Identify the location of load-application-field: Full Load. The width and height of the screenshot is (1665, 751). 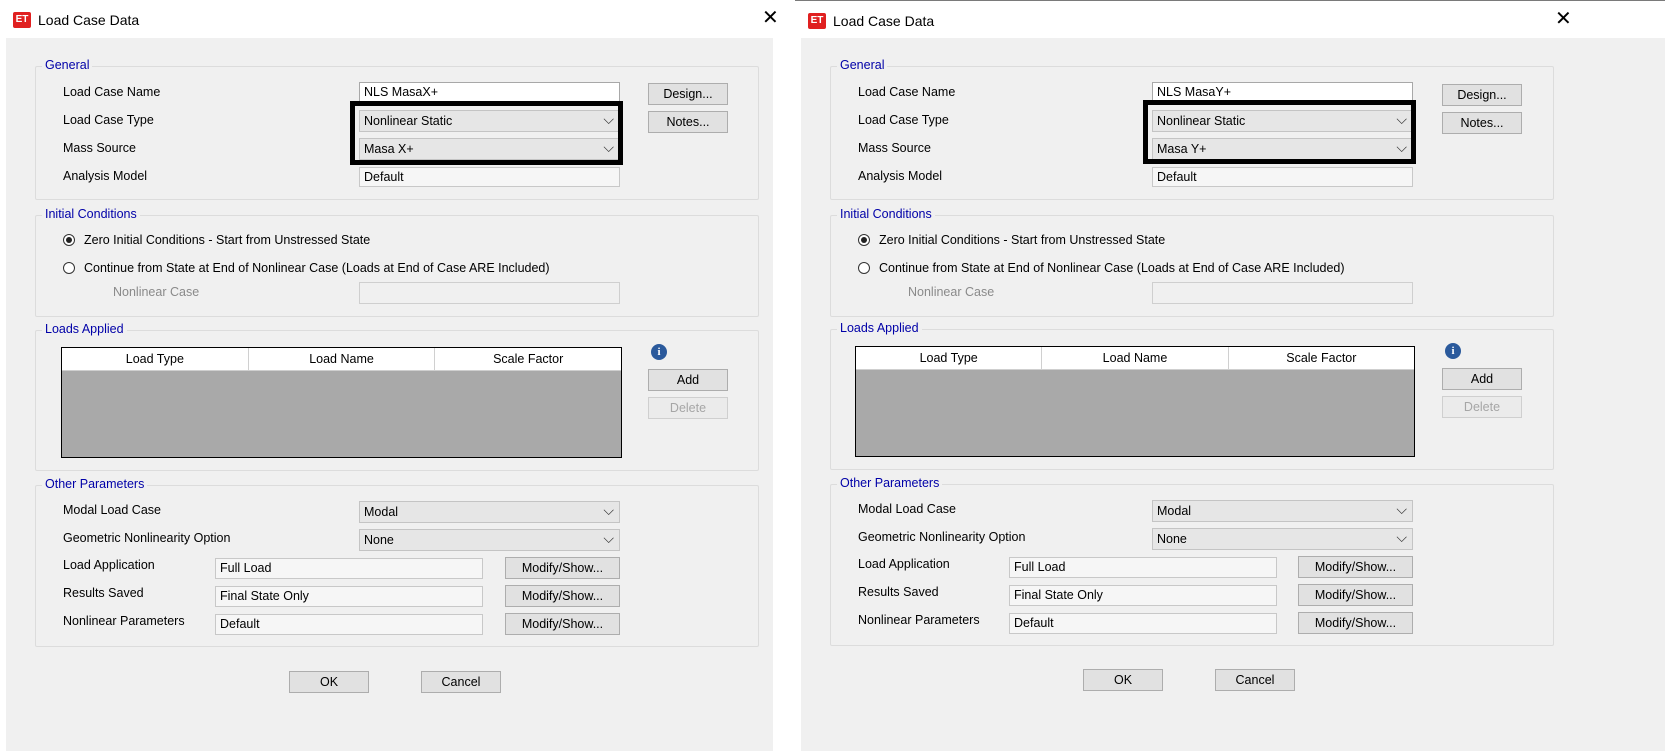
(1143, 567).